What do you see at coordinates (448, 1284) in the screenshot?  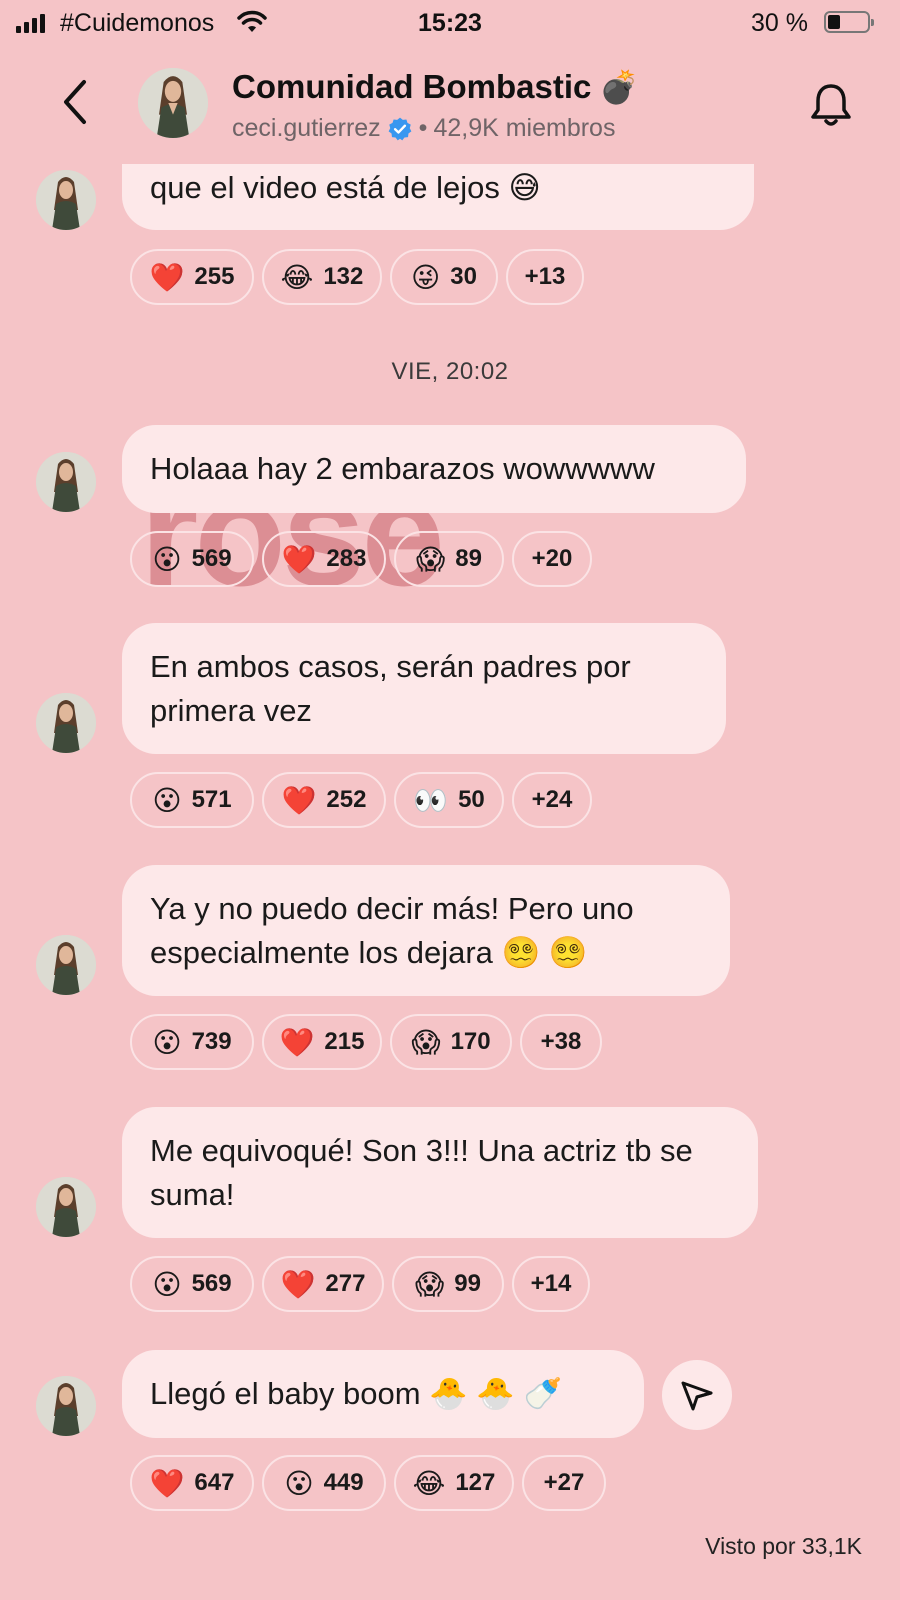 I see `reaction-pill: 😱 99` at bounding box center [448, 1284].